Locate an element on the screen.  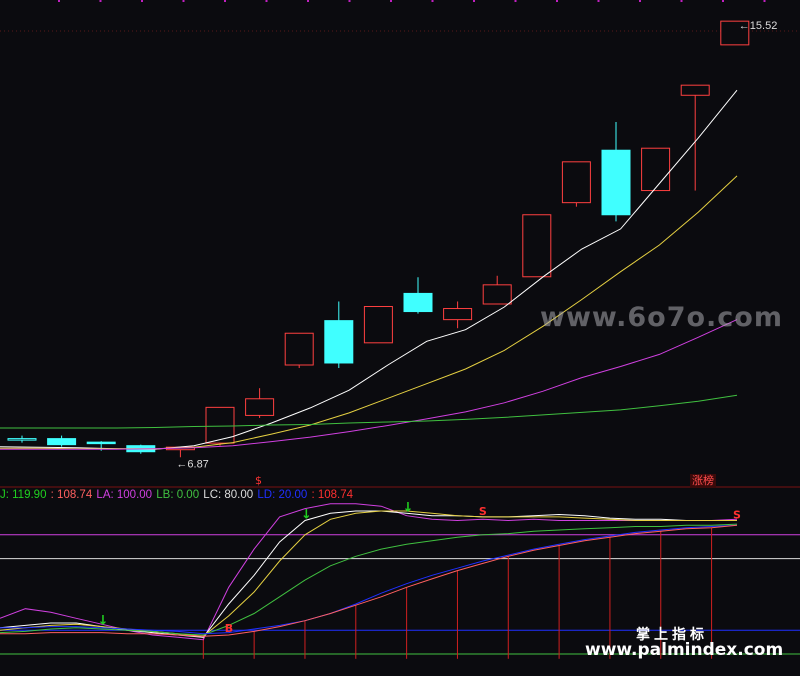
legend-item: LA: 100.00 is located at coordinates (126, 495).